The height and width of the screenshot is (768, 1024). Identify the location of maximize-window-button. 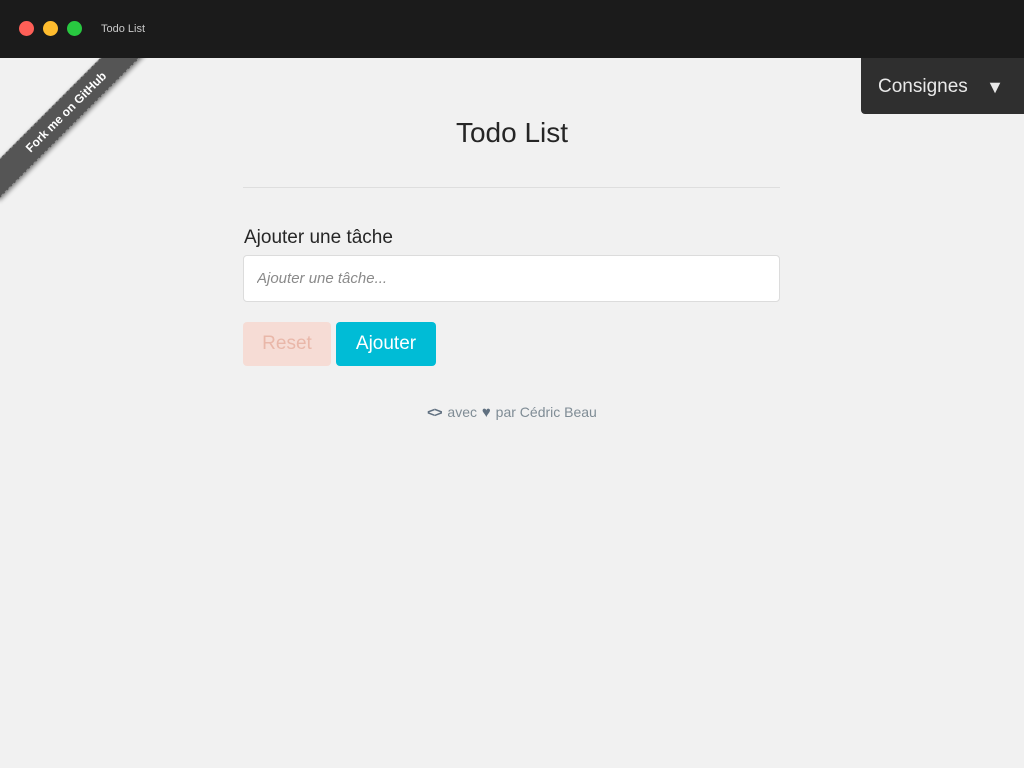
(74, 28).